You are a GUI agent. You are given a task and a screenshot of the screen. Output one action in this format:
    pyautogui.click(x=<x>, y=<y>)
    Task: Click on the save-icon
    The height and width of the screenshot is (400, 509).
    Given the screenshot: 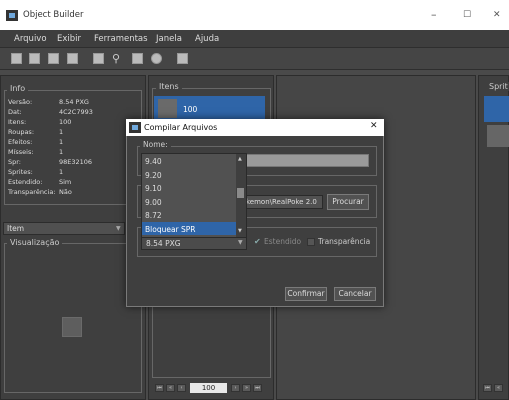 What is the action you would take?
    pyautogui.click(x=53, y=58)
    